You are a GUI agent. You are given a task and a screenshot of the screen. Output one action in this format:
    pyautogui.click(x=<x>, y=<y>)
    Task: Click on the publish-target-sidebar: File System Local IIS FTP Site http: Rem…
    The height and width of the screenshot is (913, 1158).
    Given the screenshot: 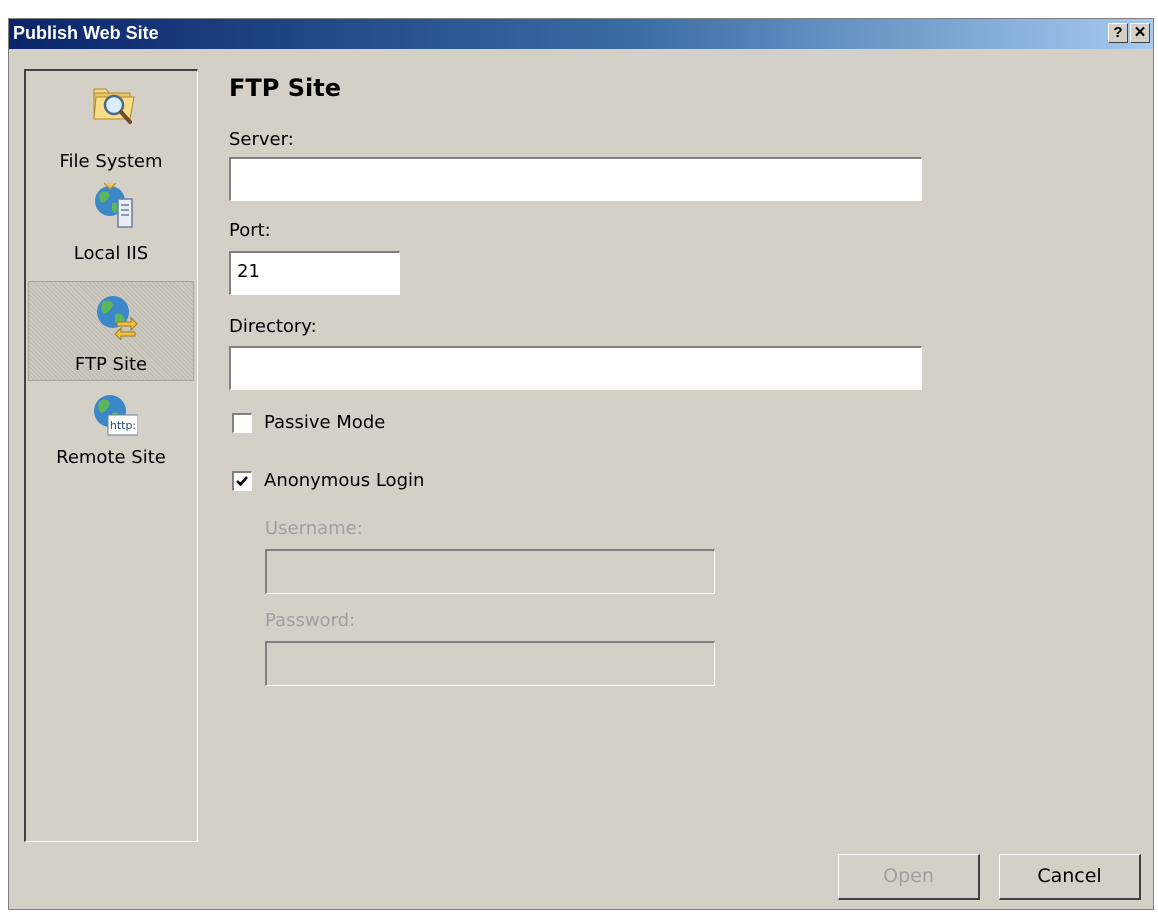 What is the action you would take?
    pyautogui.click(x=111, y=455)
    